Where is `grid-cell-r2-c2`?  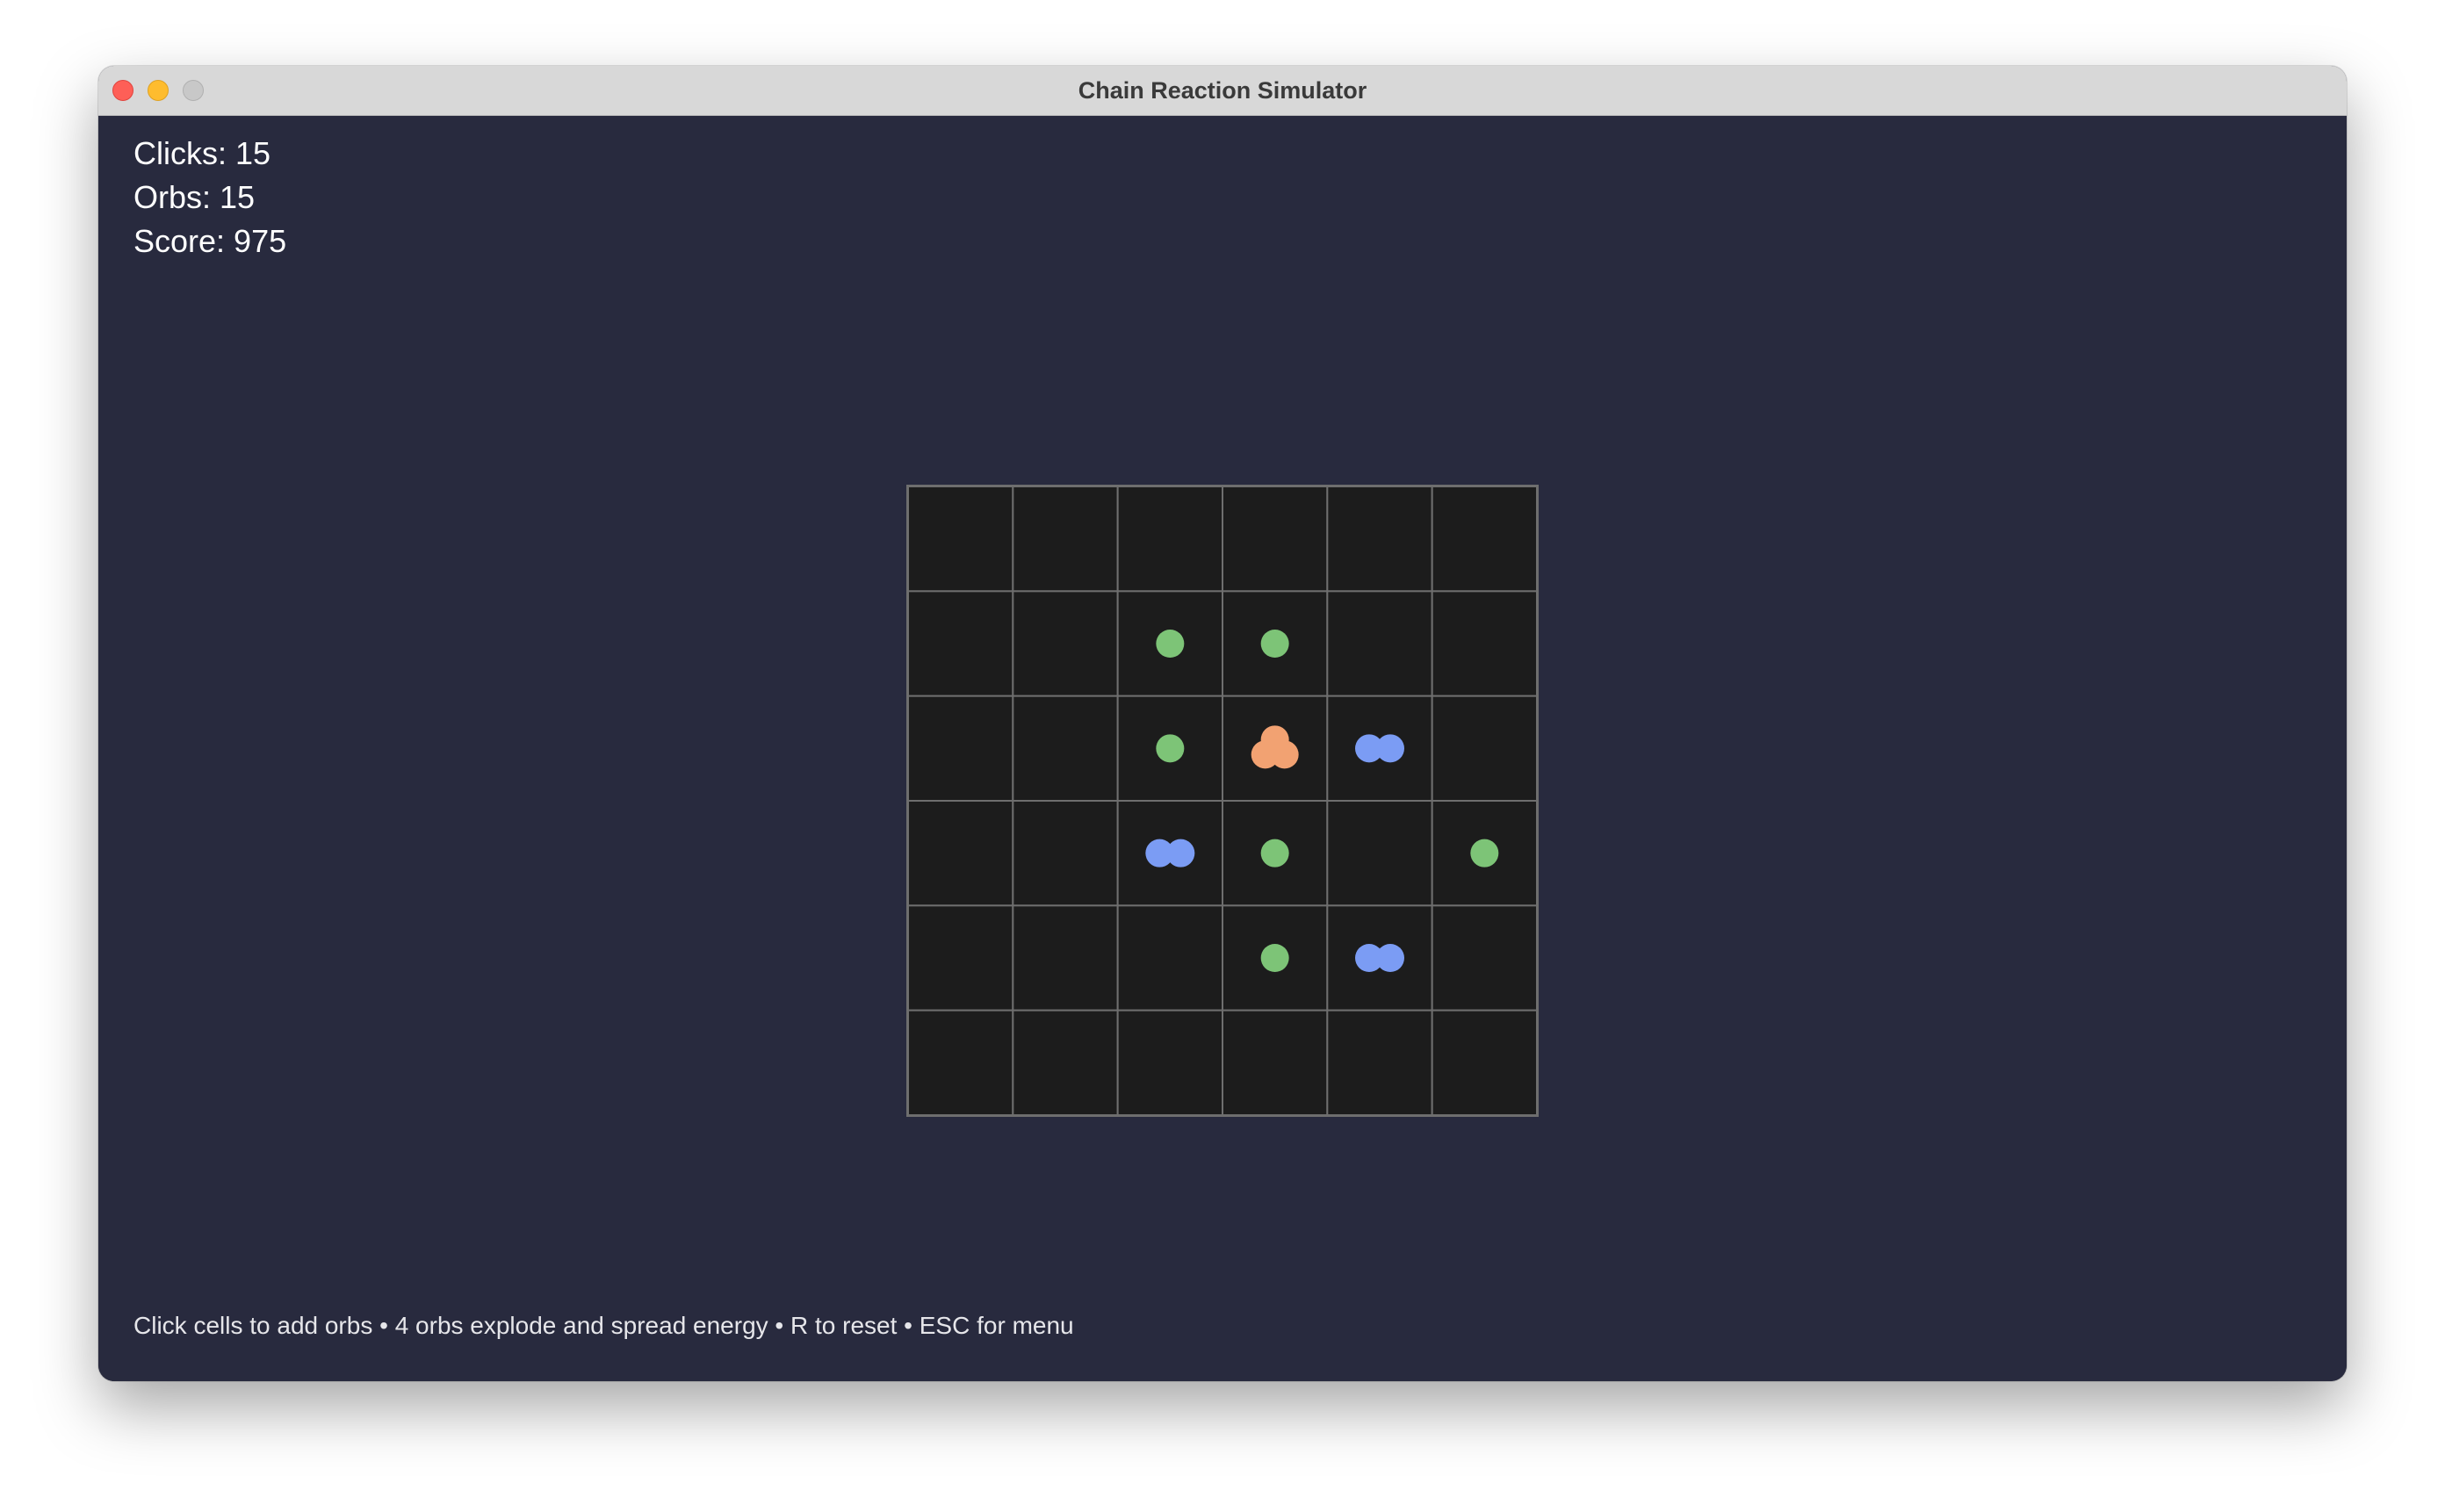
grid-cell-r2-c2 is located at coordinates (1170, 749).